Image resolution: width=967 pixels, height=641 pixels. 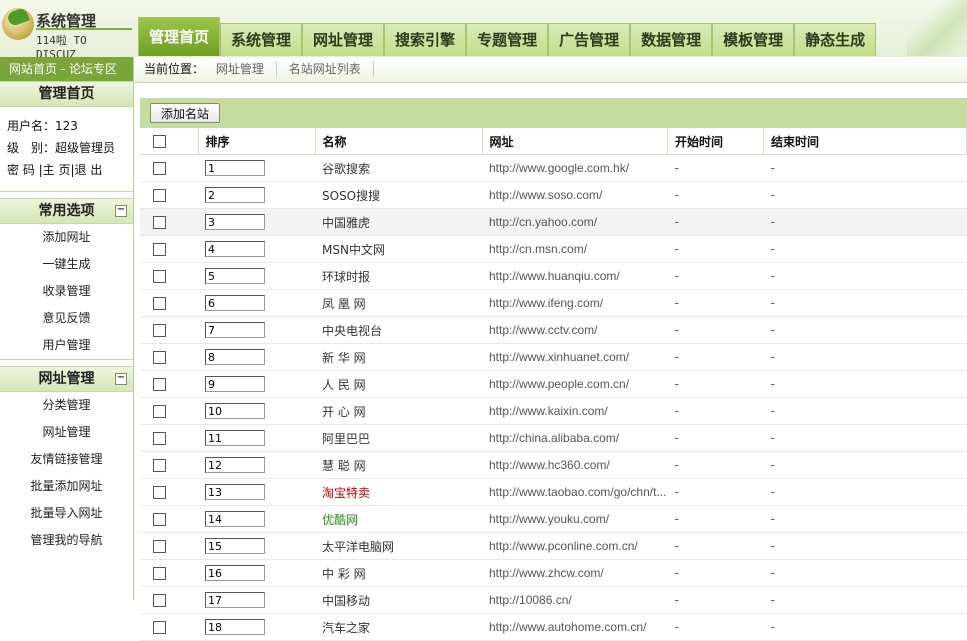 I want to click on site-url: http://www.hc360.com/, so click(x=577, y=465).